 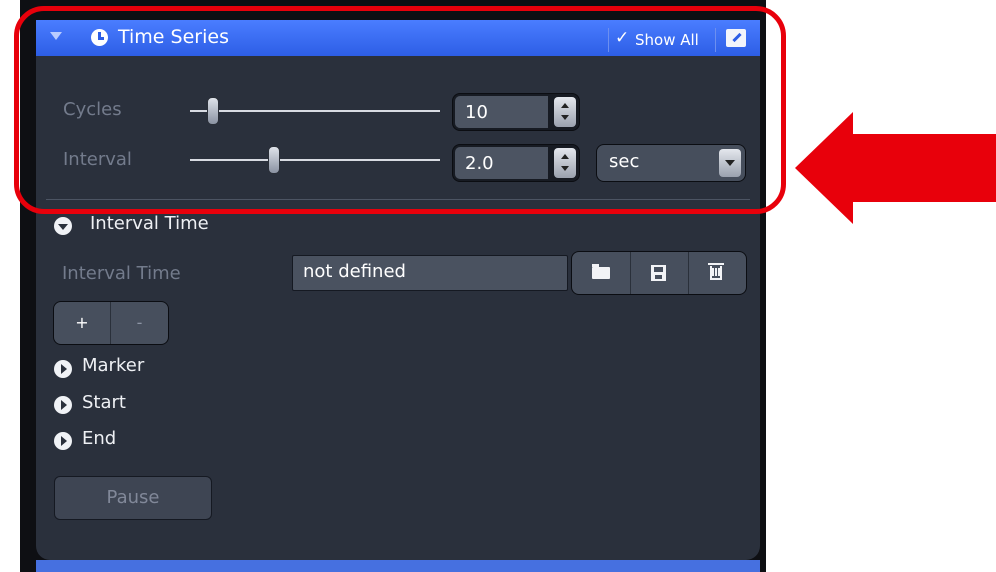 I want to click on save-button, so click(x=659, y=273).